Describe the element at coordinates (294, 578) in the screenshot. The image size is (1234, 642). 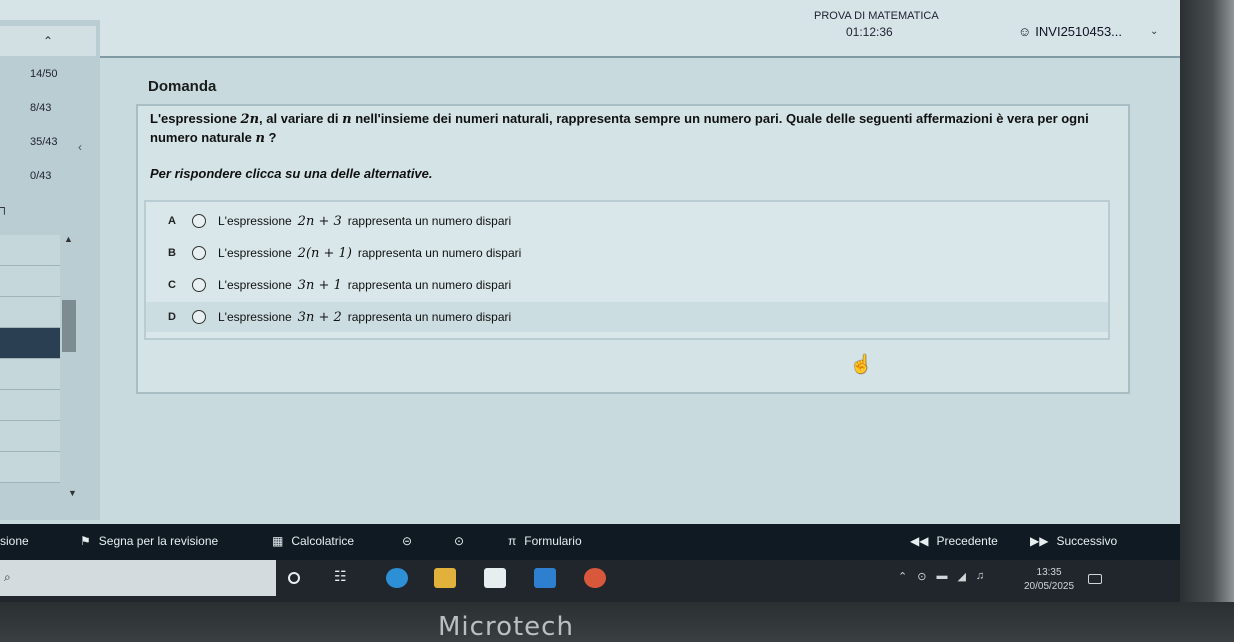
I see `cortana-icon` at that location.